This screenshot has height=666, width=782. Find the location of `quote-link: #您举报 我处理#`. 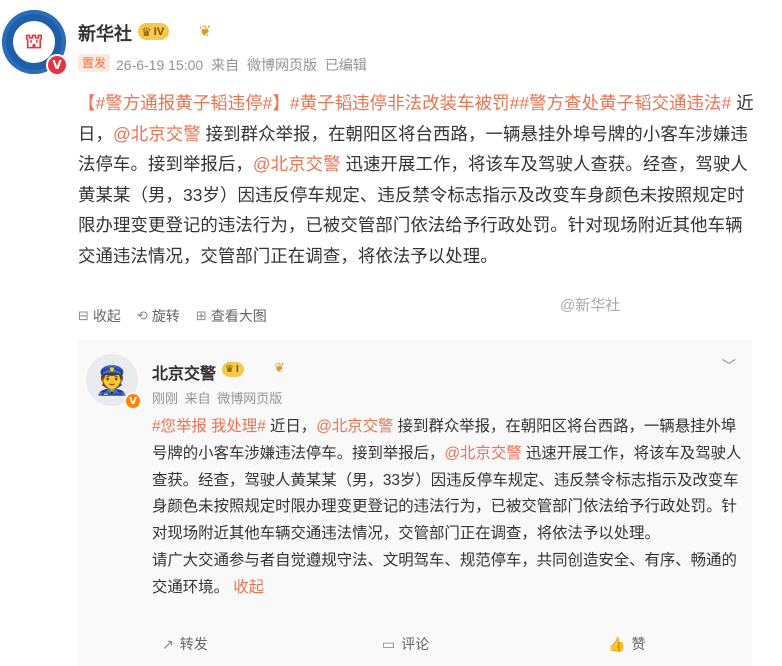

quote-link: #您举报 我处理# is located at coordinates (209, 426).